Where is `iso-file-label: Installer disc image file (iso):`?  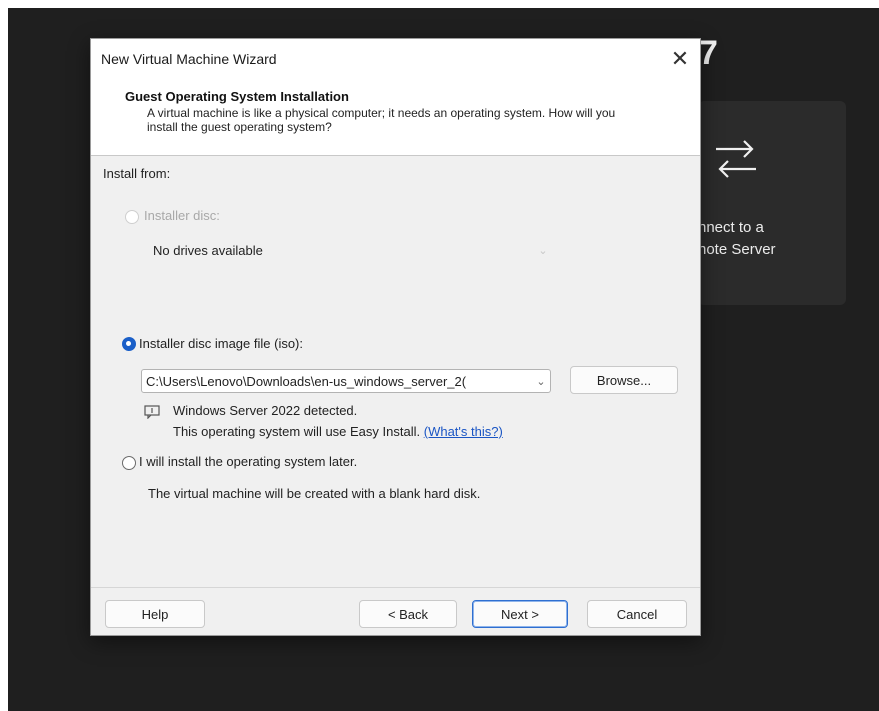
iso-file-label: Installer disc image file (iso): is located at coordinates (221, 343).